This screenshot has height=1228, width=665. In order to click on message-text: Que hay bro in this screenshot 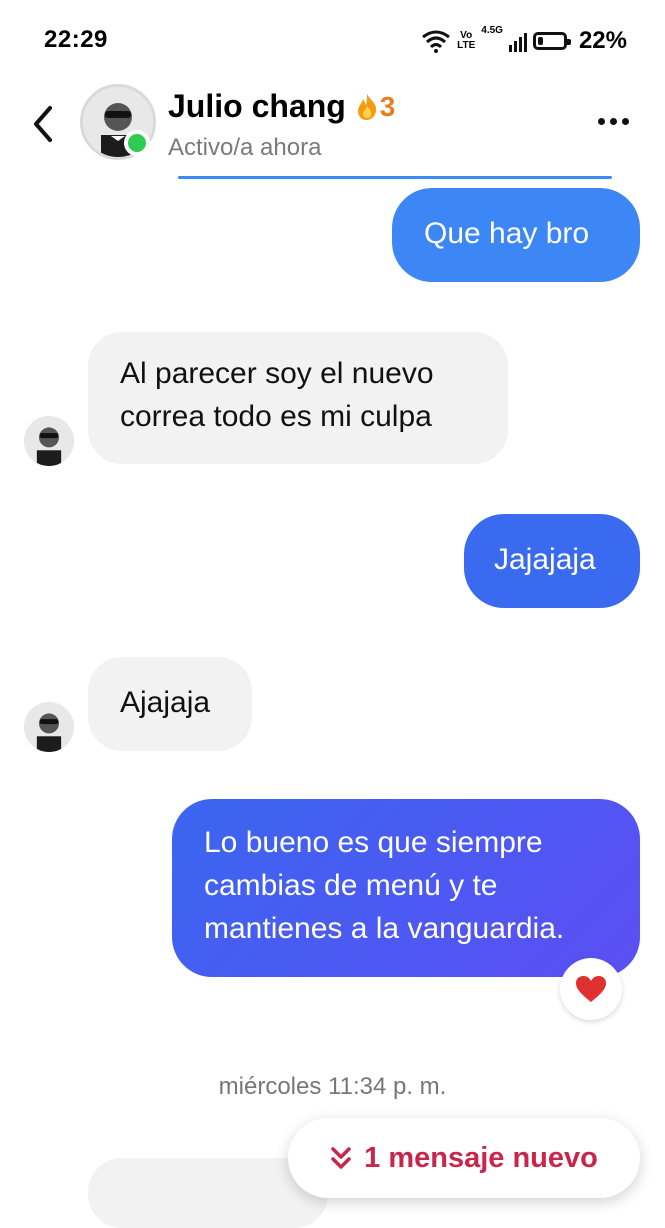, I will do `click(507, 233)`.